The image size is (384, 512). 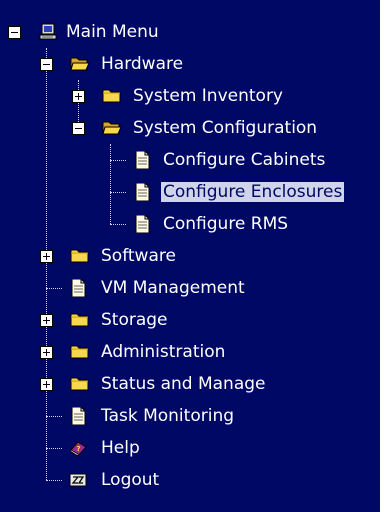 I want to click on tree-node-label: Storage, so click(x=134, y=320).